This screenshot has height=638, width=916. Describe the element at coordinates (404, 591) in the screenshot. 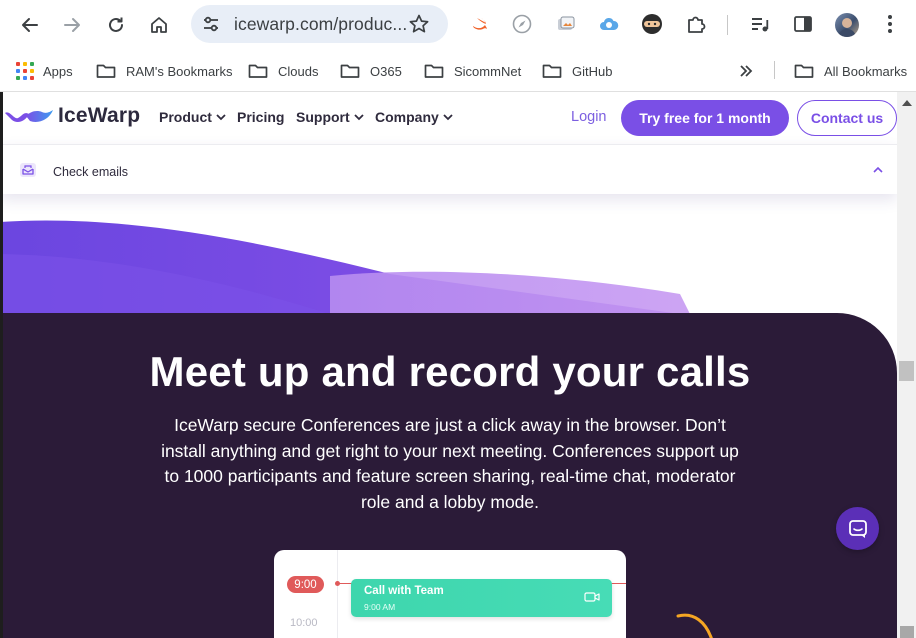

I see `event-title: Call with Team` at that location.